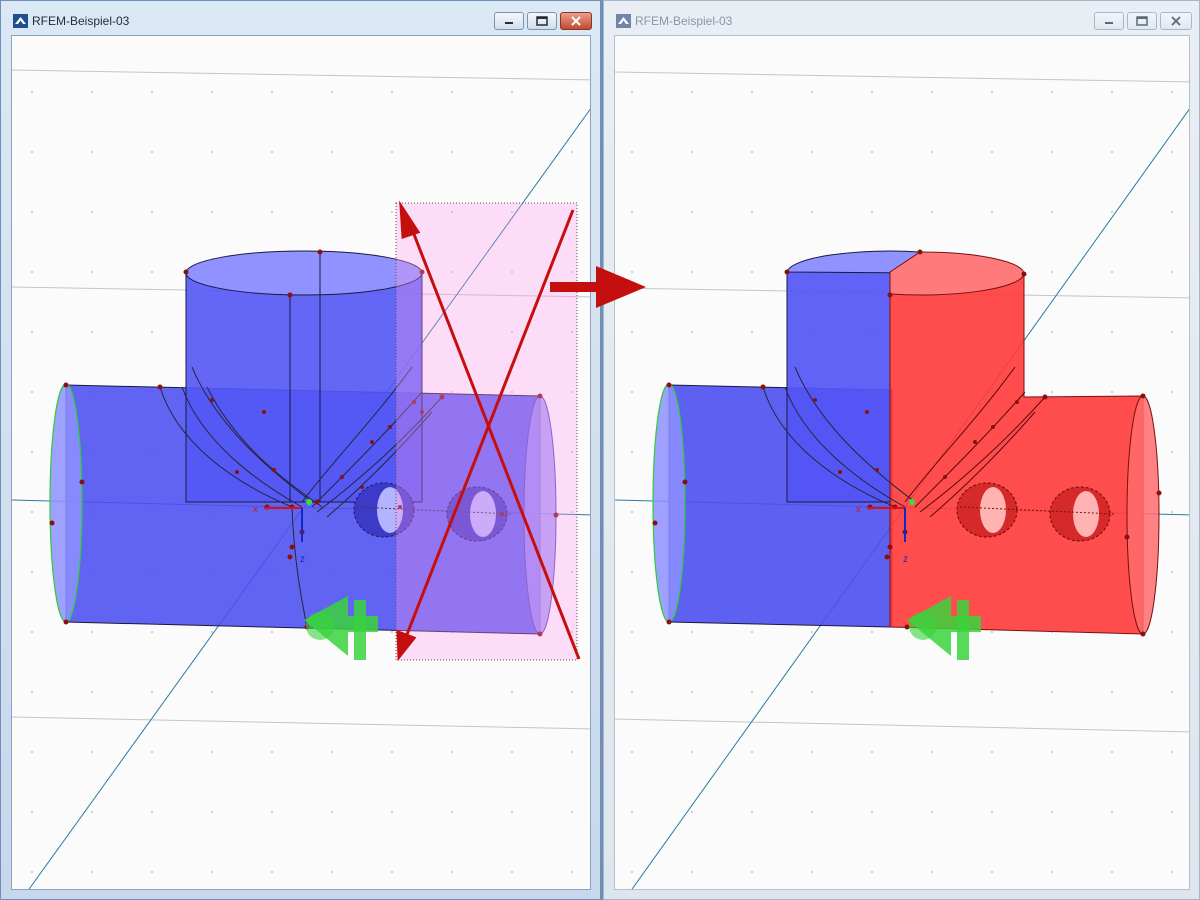 The height and width of the screenshot is (900, 1200). I want to click on right-arrow-icon, so click(598, 287).